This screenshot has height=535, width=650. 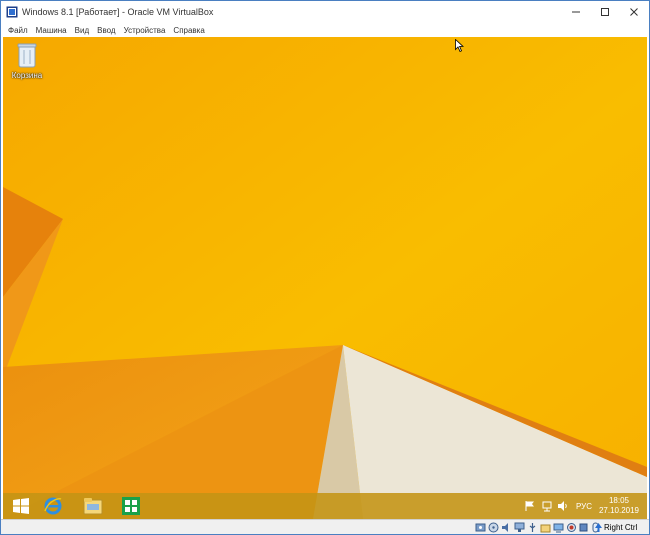 I want to click on menu-view: Вид, so click(x=82, y=30).